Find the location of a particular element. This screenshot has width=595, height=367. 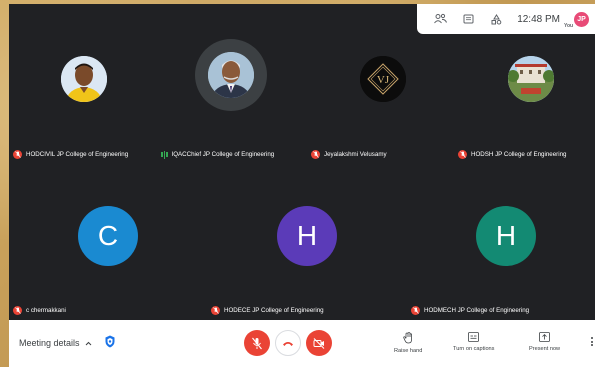

captions-button: Turn on captions is located at coordinates (473, 342).